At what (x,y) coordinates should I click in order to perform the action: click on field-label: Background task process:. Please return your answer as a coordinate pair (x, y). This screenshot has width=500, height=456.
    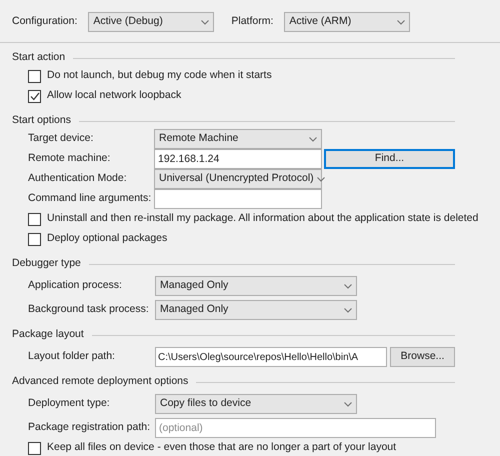
    Looking at the image, I should click on (89, 310).